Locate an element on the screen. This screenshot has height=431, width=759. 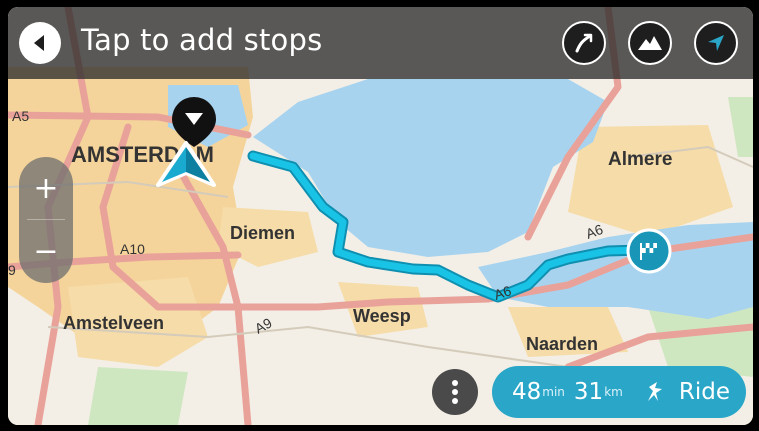
compass-icon is located at coordinates (716, 43).